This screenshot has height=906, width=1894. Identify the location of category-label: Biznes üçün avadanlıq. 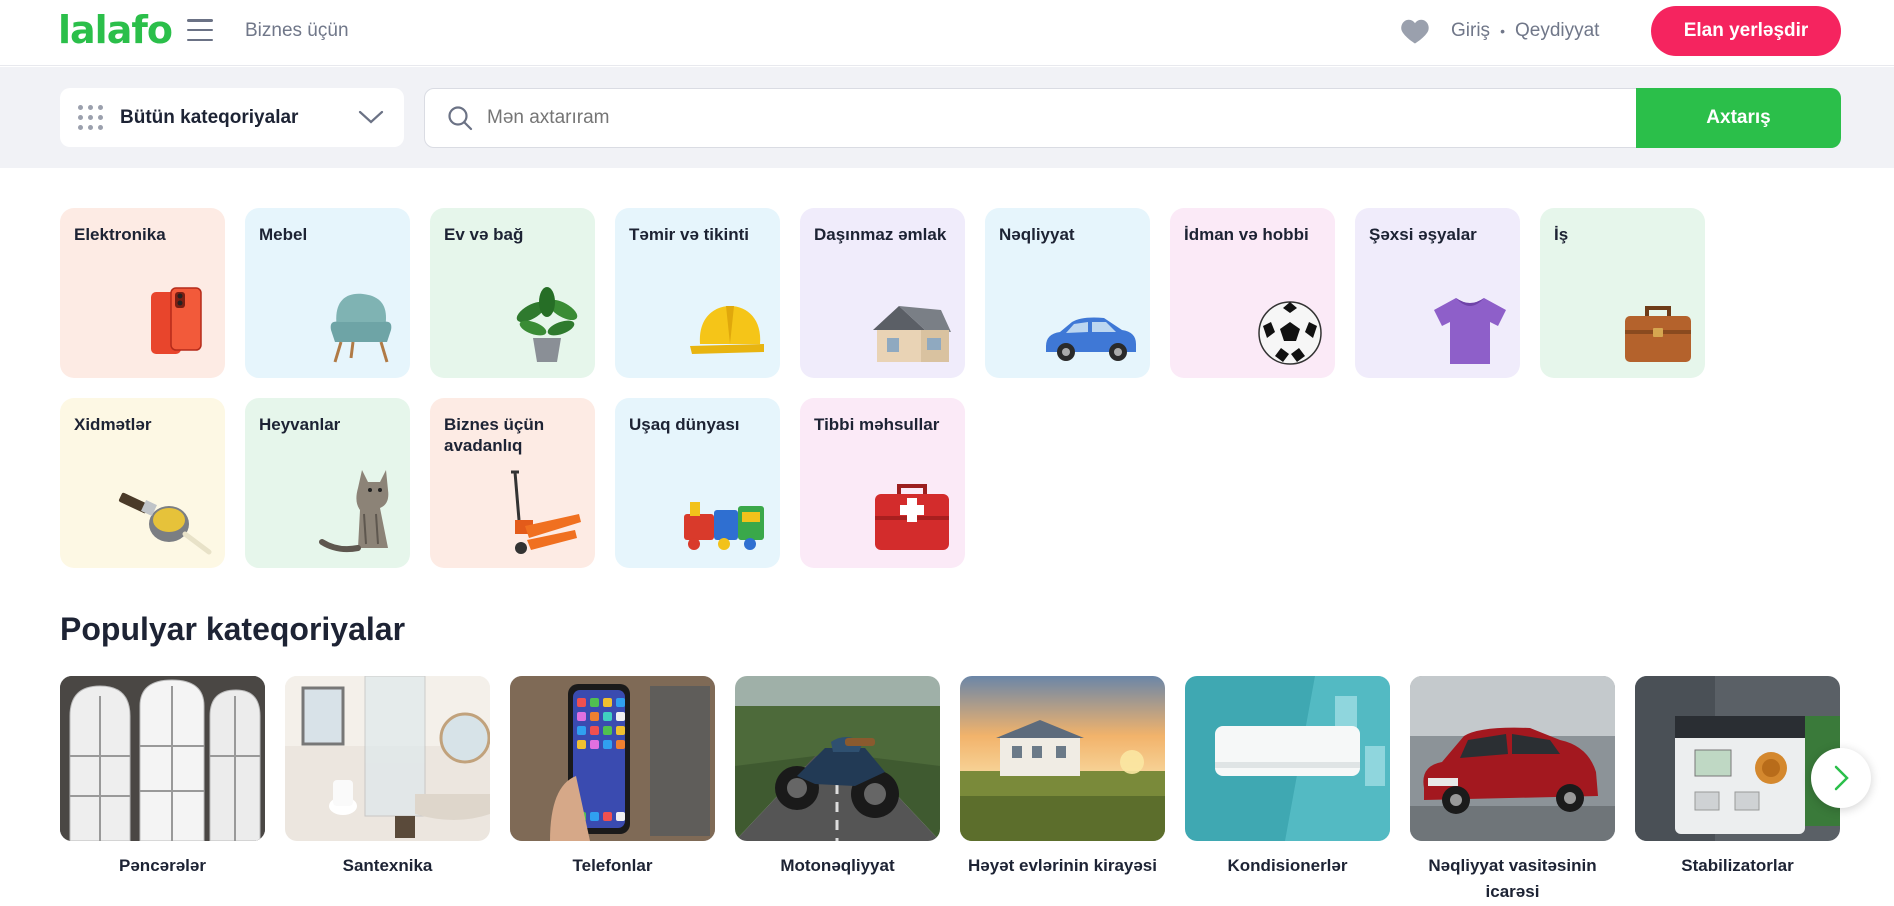
(494, 435).